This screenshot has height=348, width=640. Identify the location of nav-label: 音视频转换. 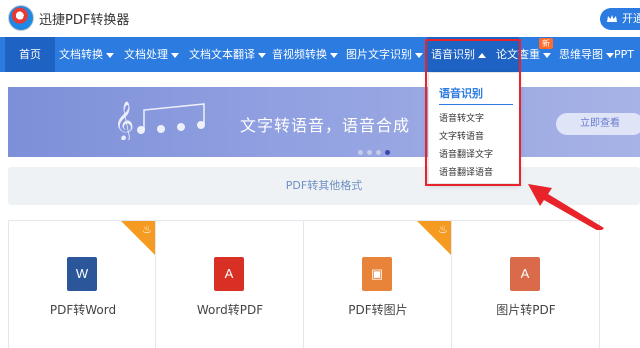
(299, 54).